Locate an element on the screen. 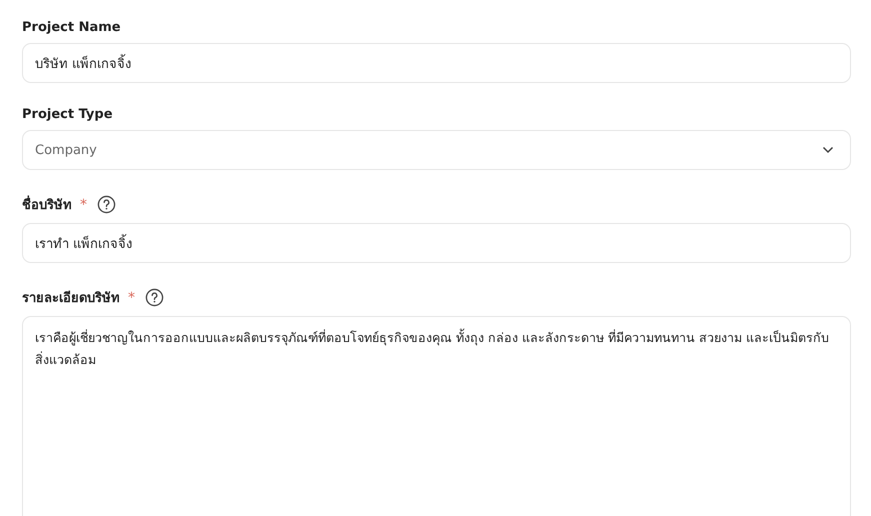 The height and width of the screenshot is (516, 871). field-label: ชื่อบริษัท is located at coordinates (47, 204).